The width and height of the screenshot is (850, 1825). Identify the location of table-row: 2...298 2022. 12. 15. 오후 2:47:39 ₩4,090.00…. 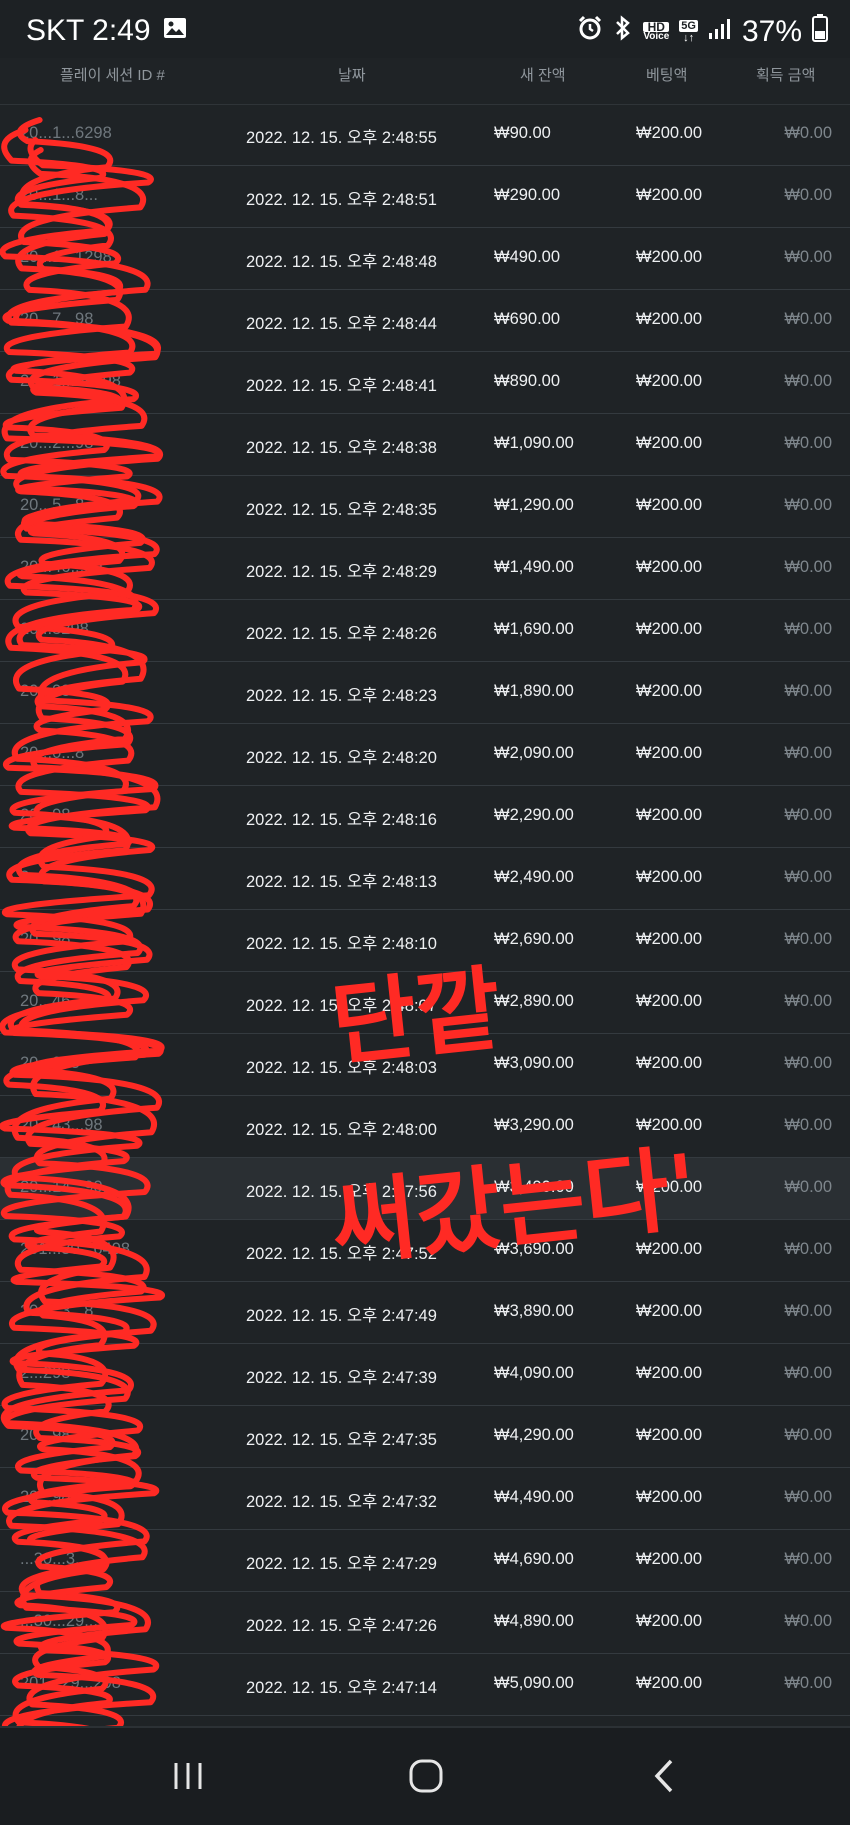
(425, 1375).